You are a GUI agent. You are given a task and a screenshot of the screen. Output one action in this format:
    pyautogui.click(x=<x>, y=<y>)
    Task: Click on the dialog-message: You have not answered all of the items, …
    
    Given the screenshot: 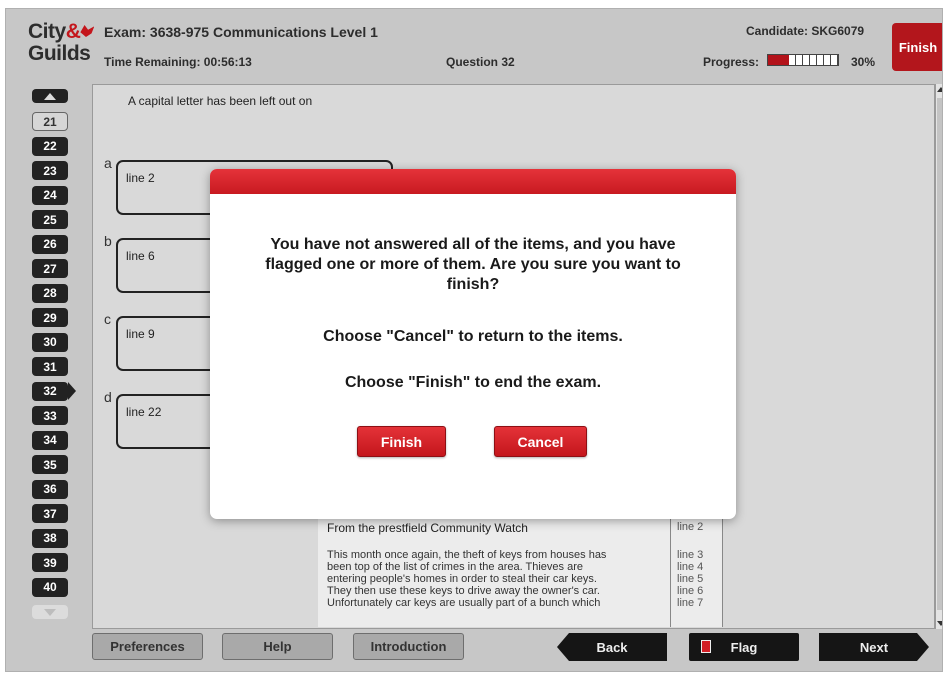 What is the action you would take?
    pyautogui.click(x=473, y=264)
    